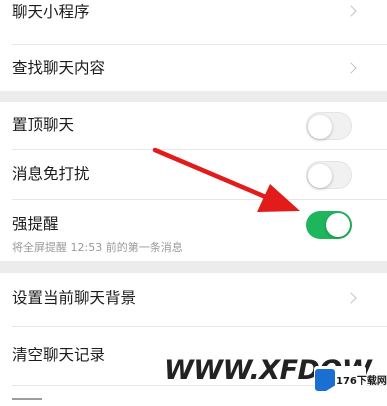 The width and height of the screenshot is (387, 406). I want to click on chat-background-label: 设置当前聊天背景, so click(74, 298).